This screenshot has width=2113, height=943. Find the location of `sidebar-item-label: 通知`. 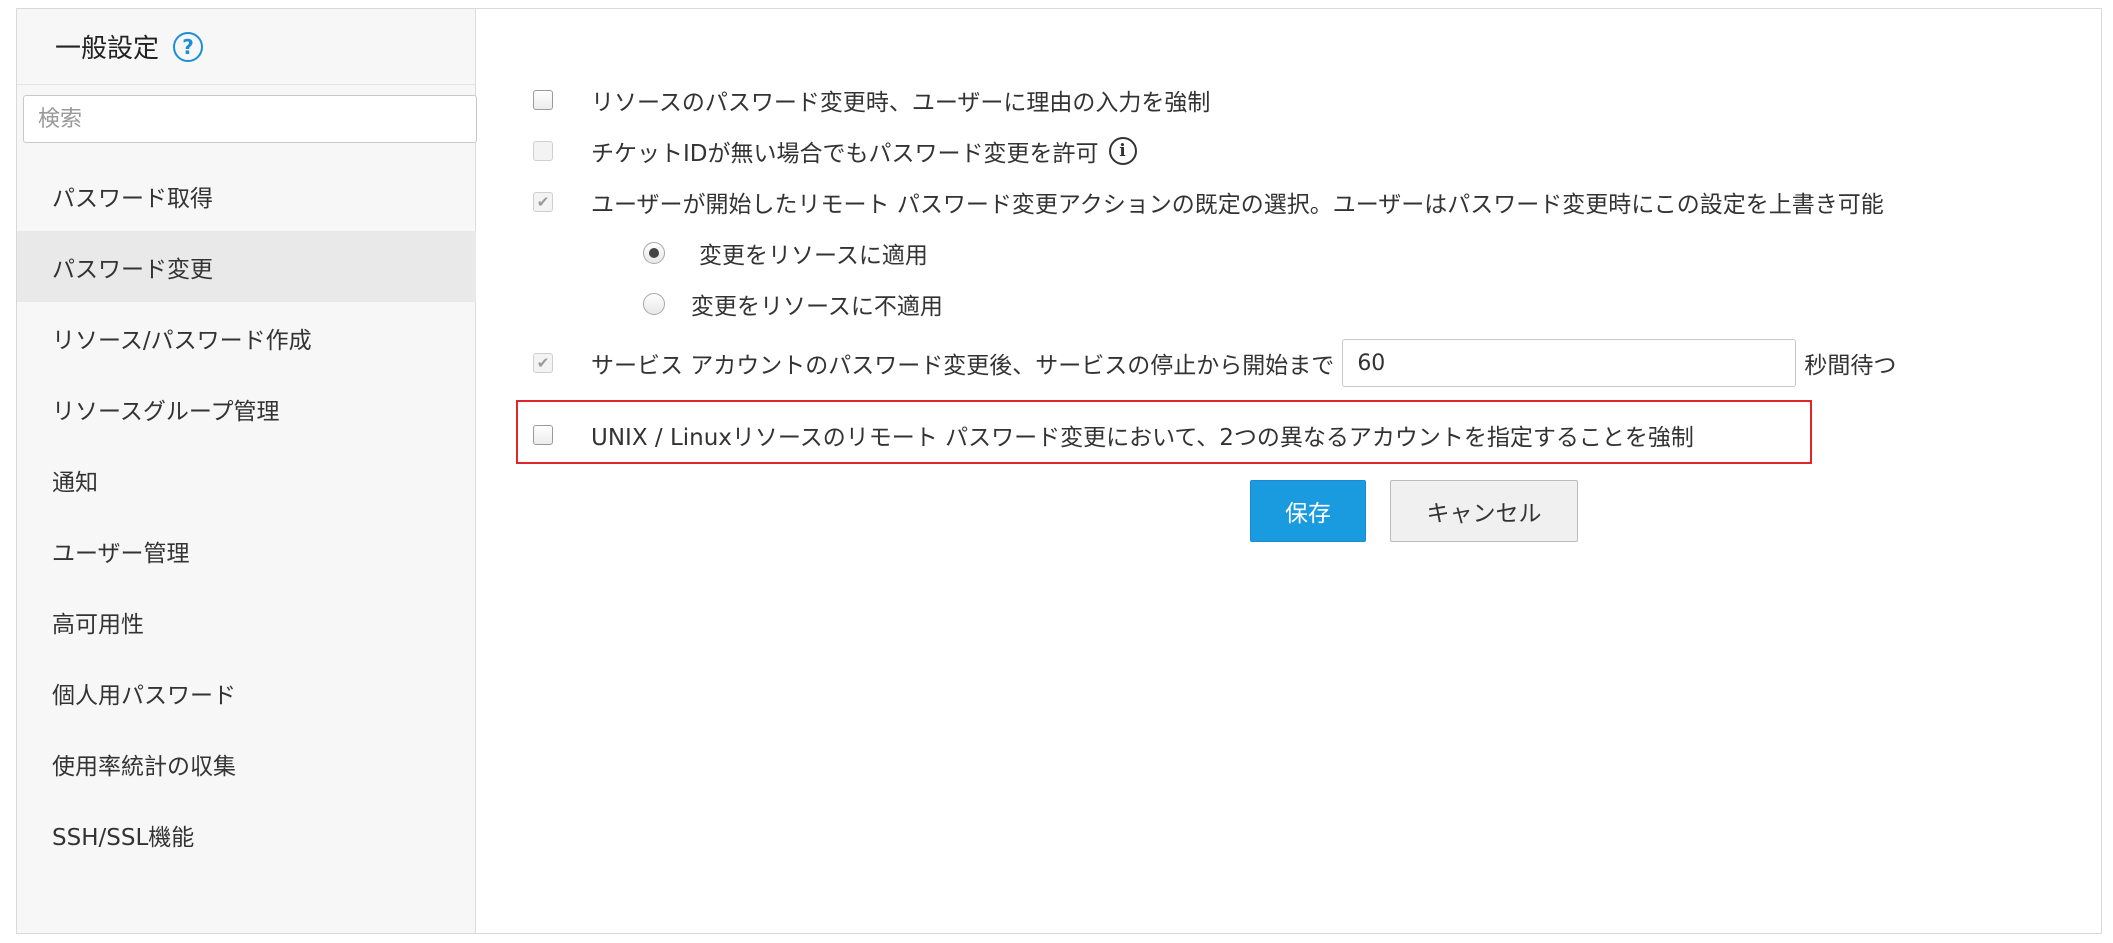

sidebar-item-label: 通知 is located at coordinates (75, 482).